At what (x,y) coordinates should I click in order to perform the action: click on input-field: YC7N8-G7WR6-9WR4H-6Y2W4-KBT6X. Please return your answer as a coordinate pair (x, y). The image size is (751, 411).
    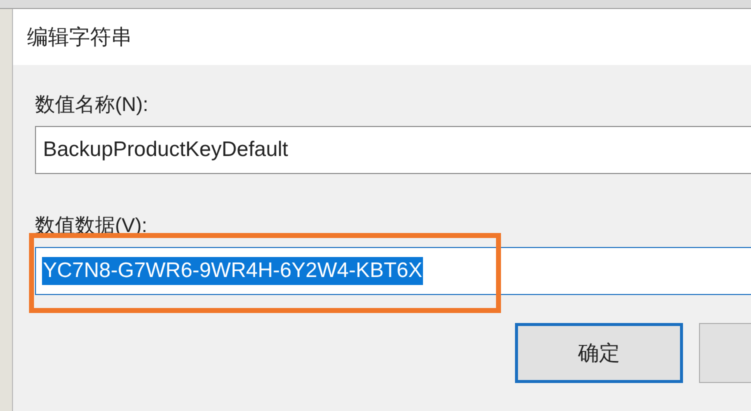
    Looking at the image, I should click on (393, 271).